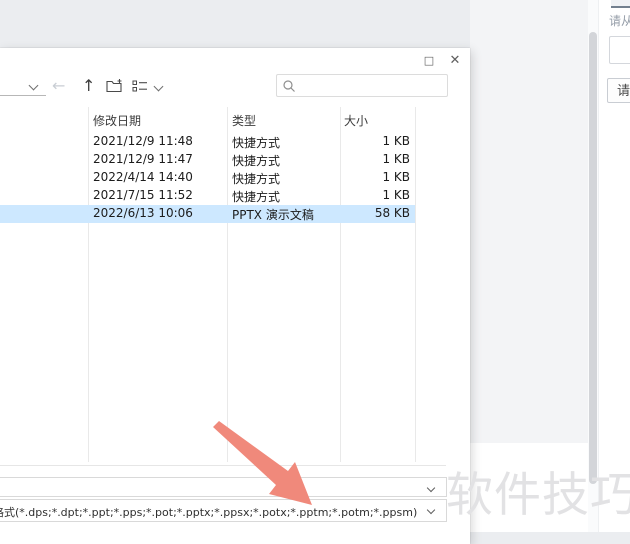 The width and height of the screenshot is (630, 544). I want to click on search-icon, so click(289, 87).